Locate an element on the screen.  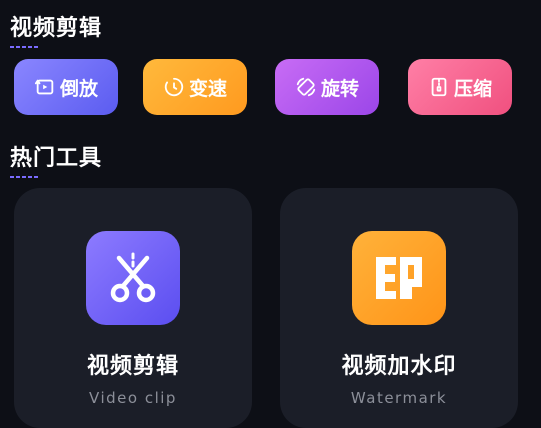
compress-button: 压缩 is located at coordinates (460, 87).